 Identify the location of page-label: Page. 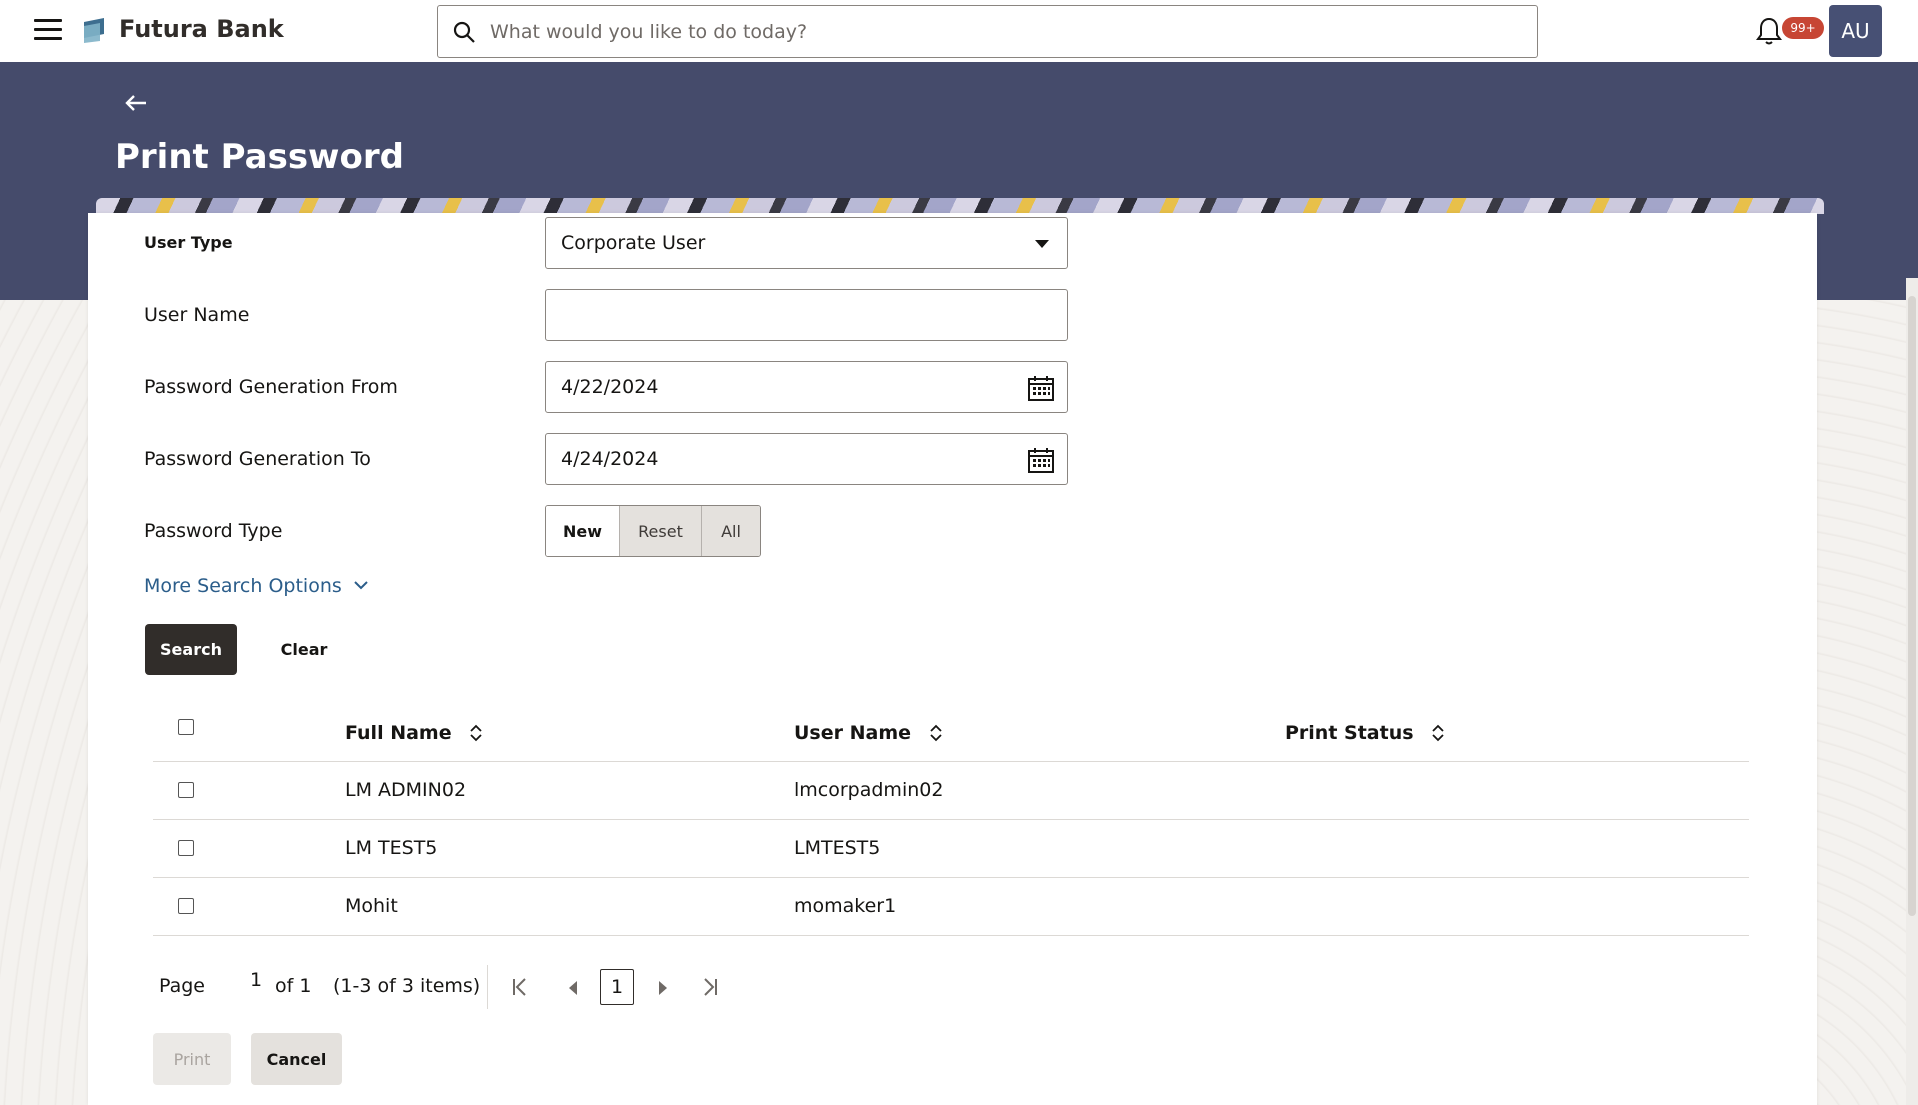
(182, 986).